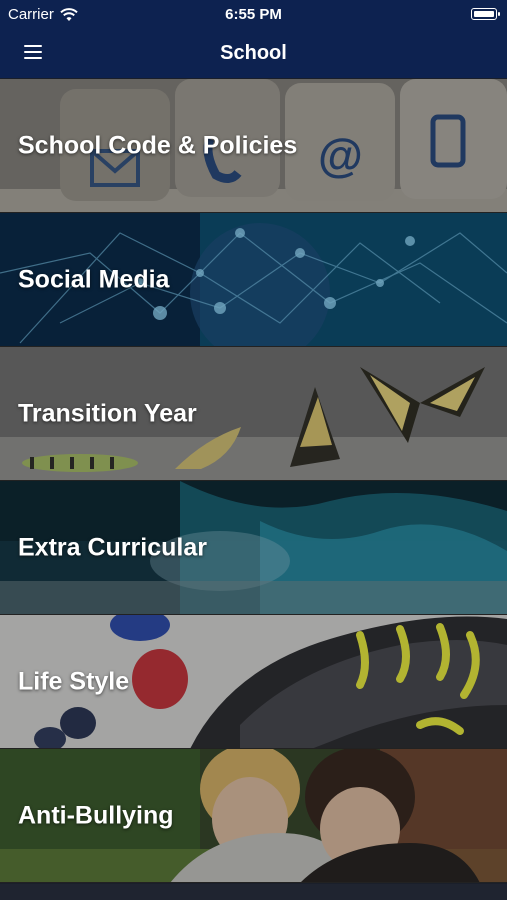 This screenshot has width=507, height=900. Describe the element at coordinates (253, 892) in the screenshot. I see `bottom-bar` at that location.